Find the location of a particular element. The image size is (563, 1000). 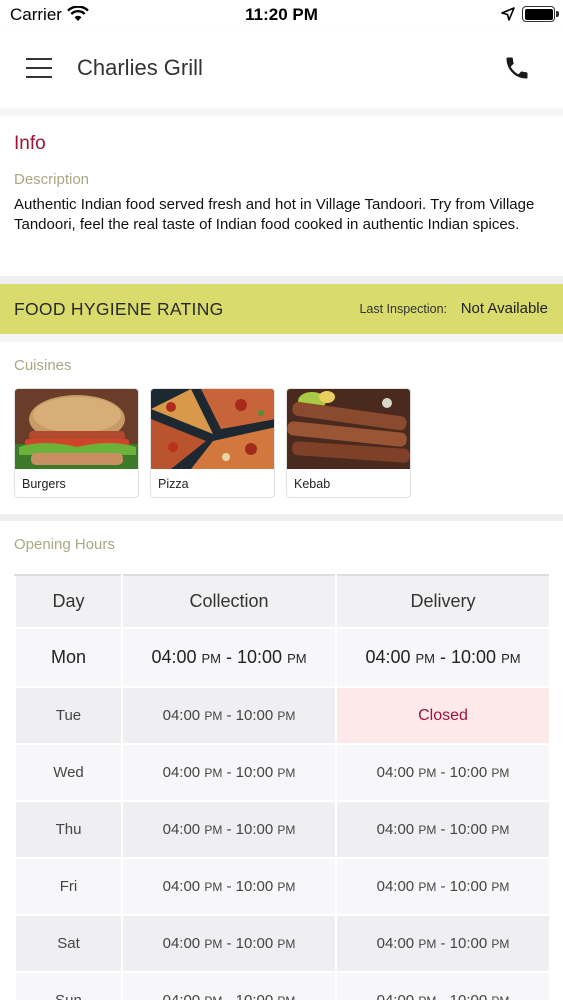

day-cell: Mon is located at coordinates (68, 657).